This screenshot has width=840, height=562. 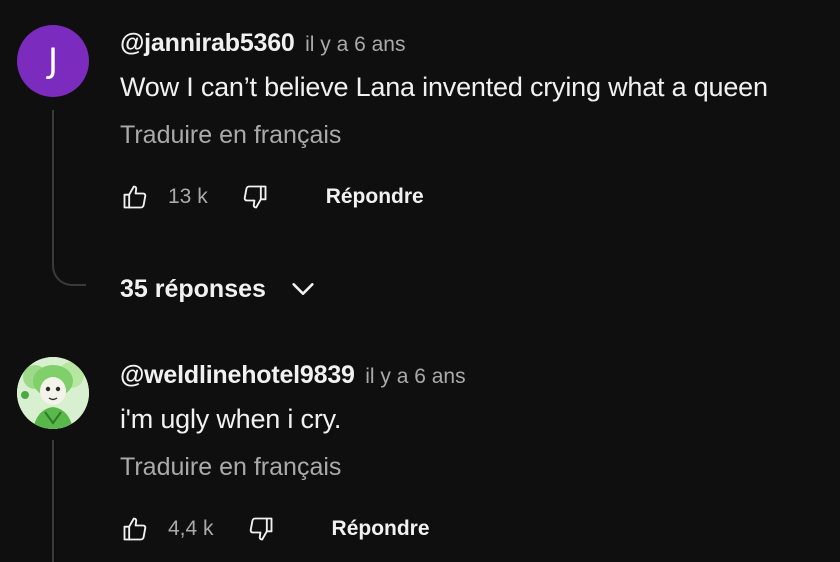 I want to click on like-count: 13 k, so click(x=188, y=196).